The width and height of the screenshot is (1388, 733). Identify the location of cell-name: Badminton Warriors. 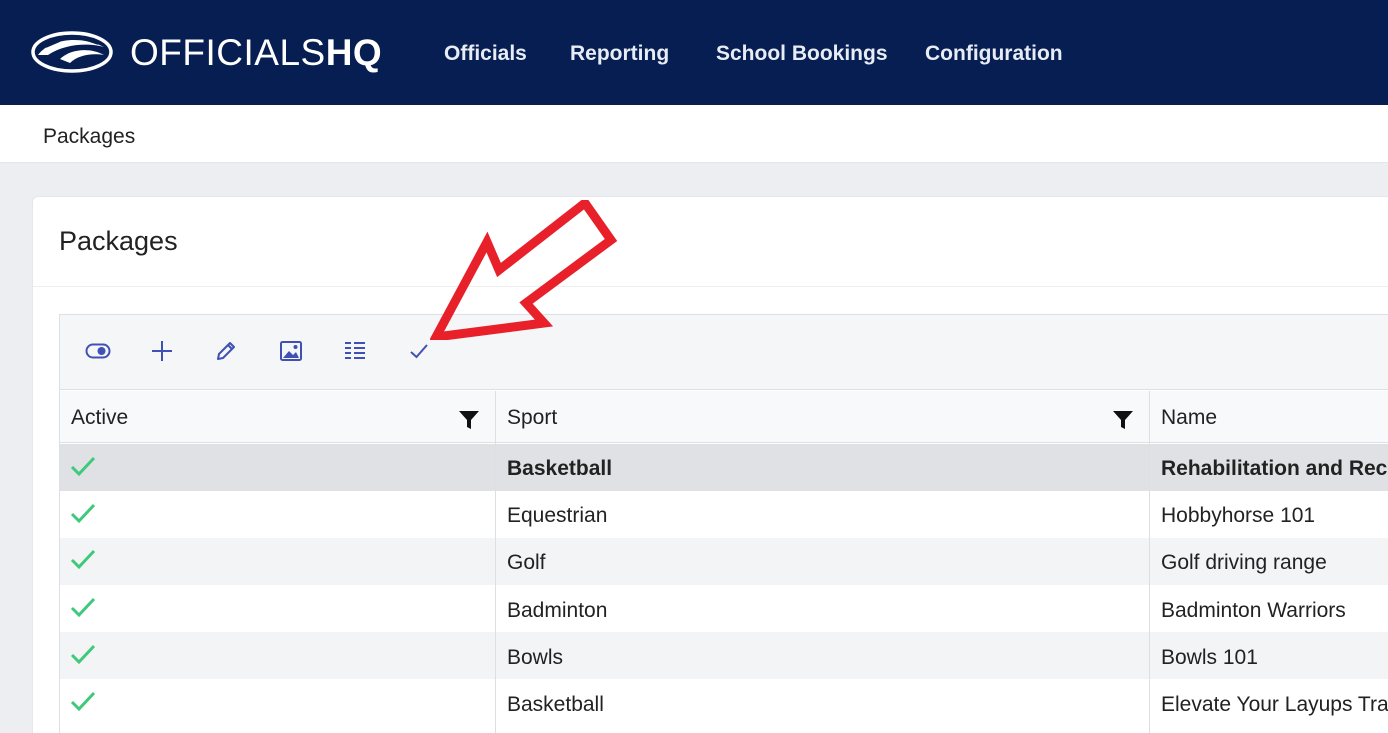
(1253, 610).